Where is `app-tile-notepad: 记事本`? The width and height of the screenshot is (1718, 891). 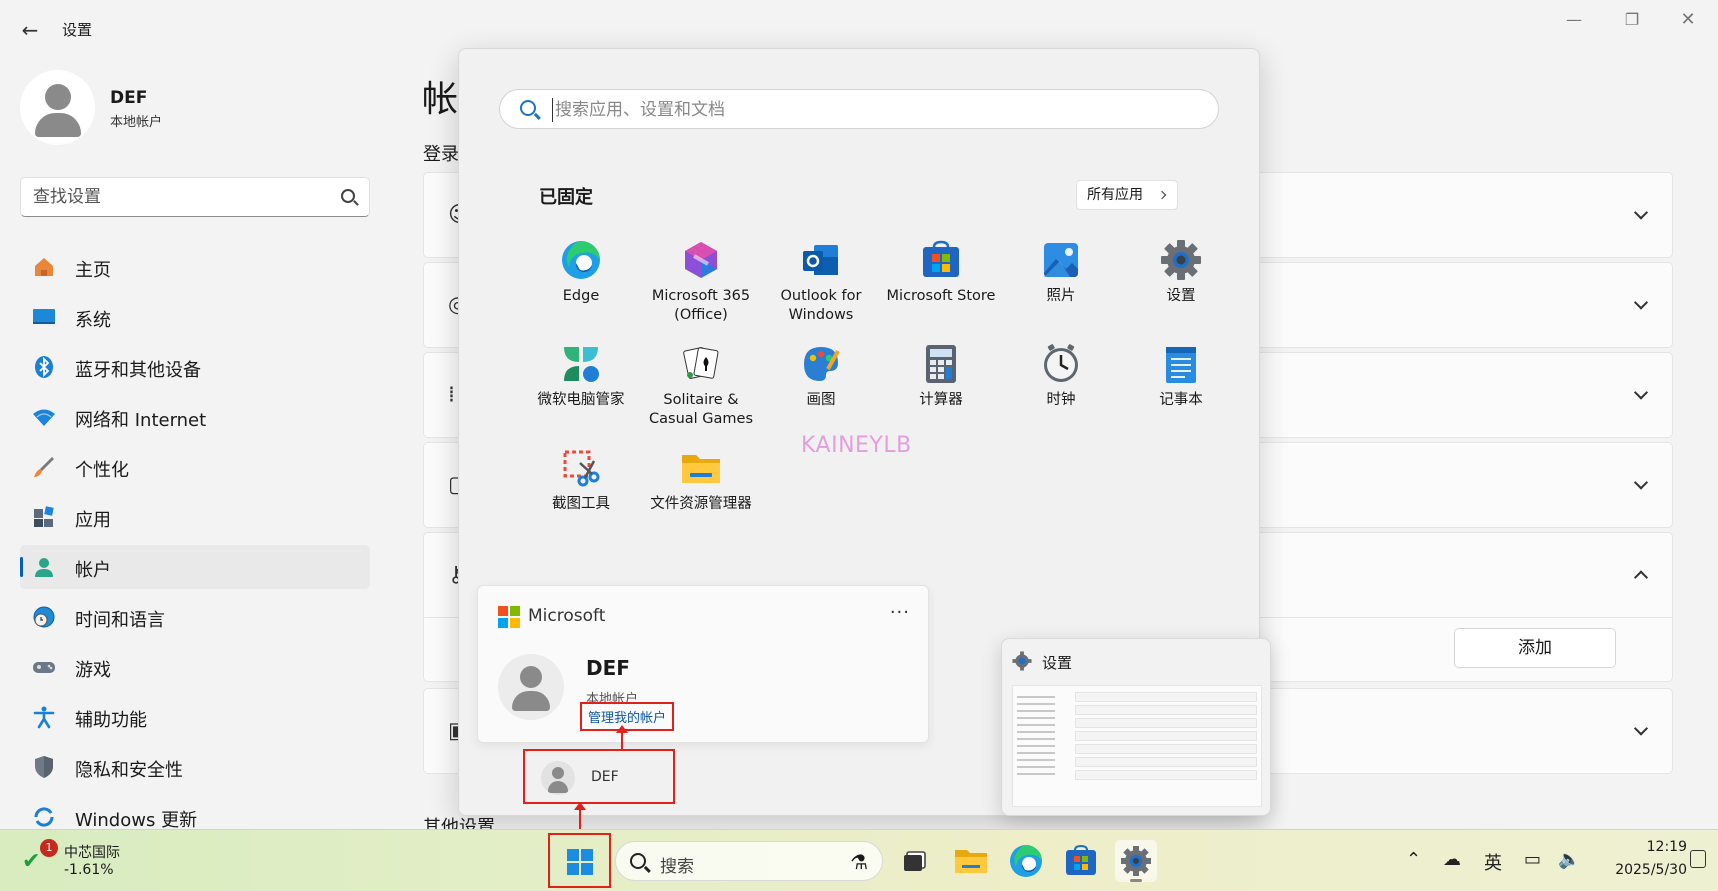 app-tile-notepad: 记事本 is located at coordinates (1181, 391).